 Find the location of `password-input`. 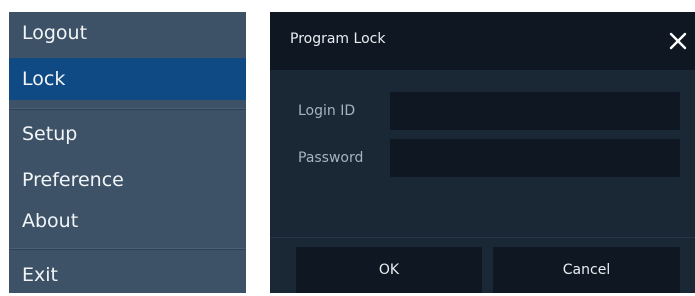

password-input is located at coordinates (535, 158).